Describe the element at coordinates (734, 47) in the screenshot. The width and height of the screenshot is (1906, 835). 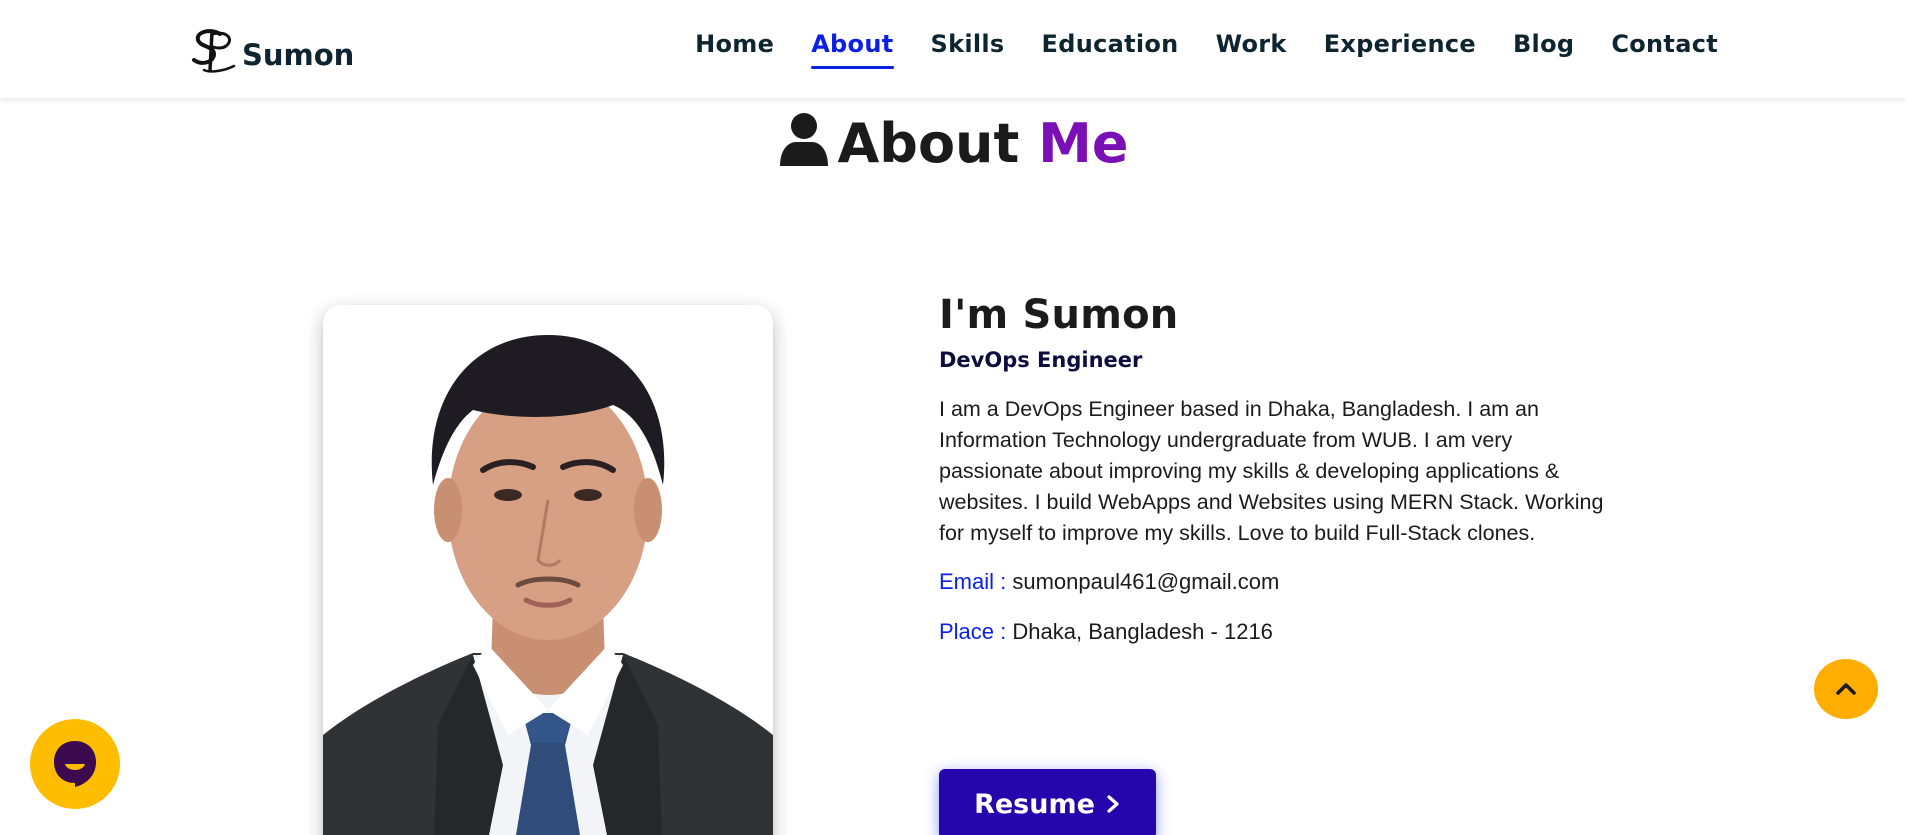
I see `nav-home: Home` at that location.